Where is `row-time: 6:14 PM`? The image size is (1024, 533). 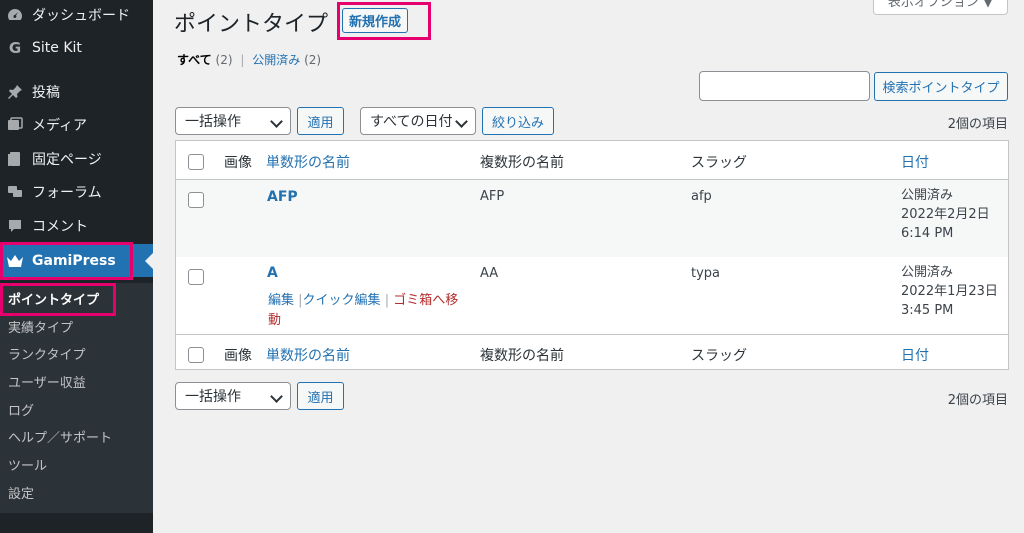 row-time: 6:14 PM is located at coordinates (927, 233).